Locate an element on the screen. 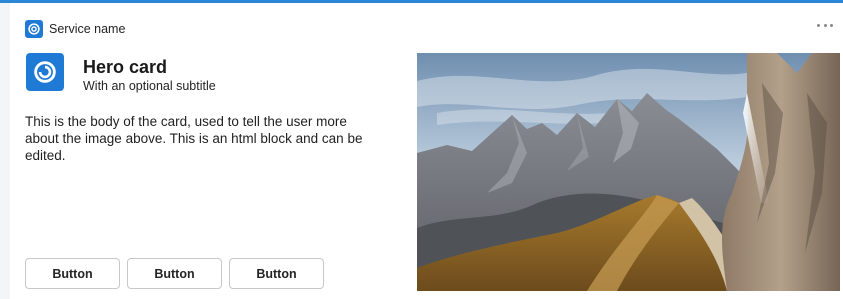 Image resolution: width=843 pixels, height=299 pixels. service-name: Service name is located at coordinates (87, 29).